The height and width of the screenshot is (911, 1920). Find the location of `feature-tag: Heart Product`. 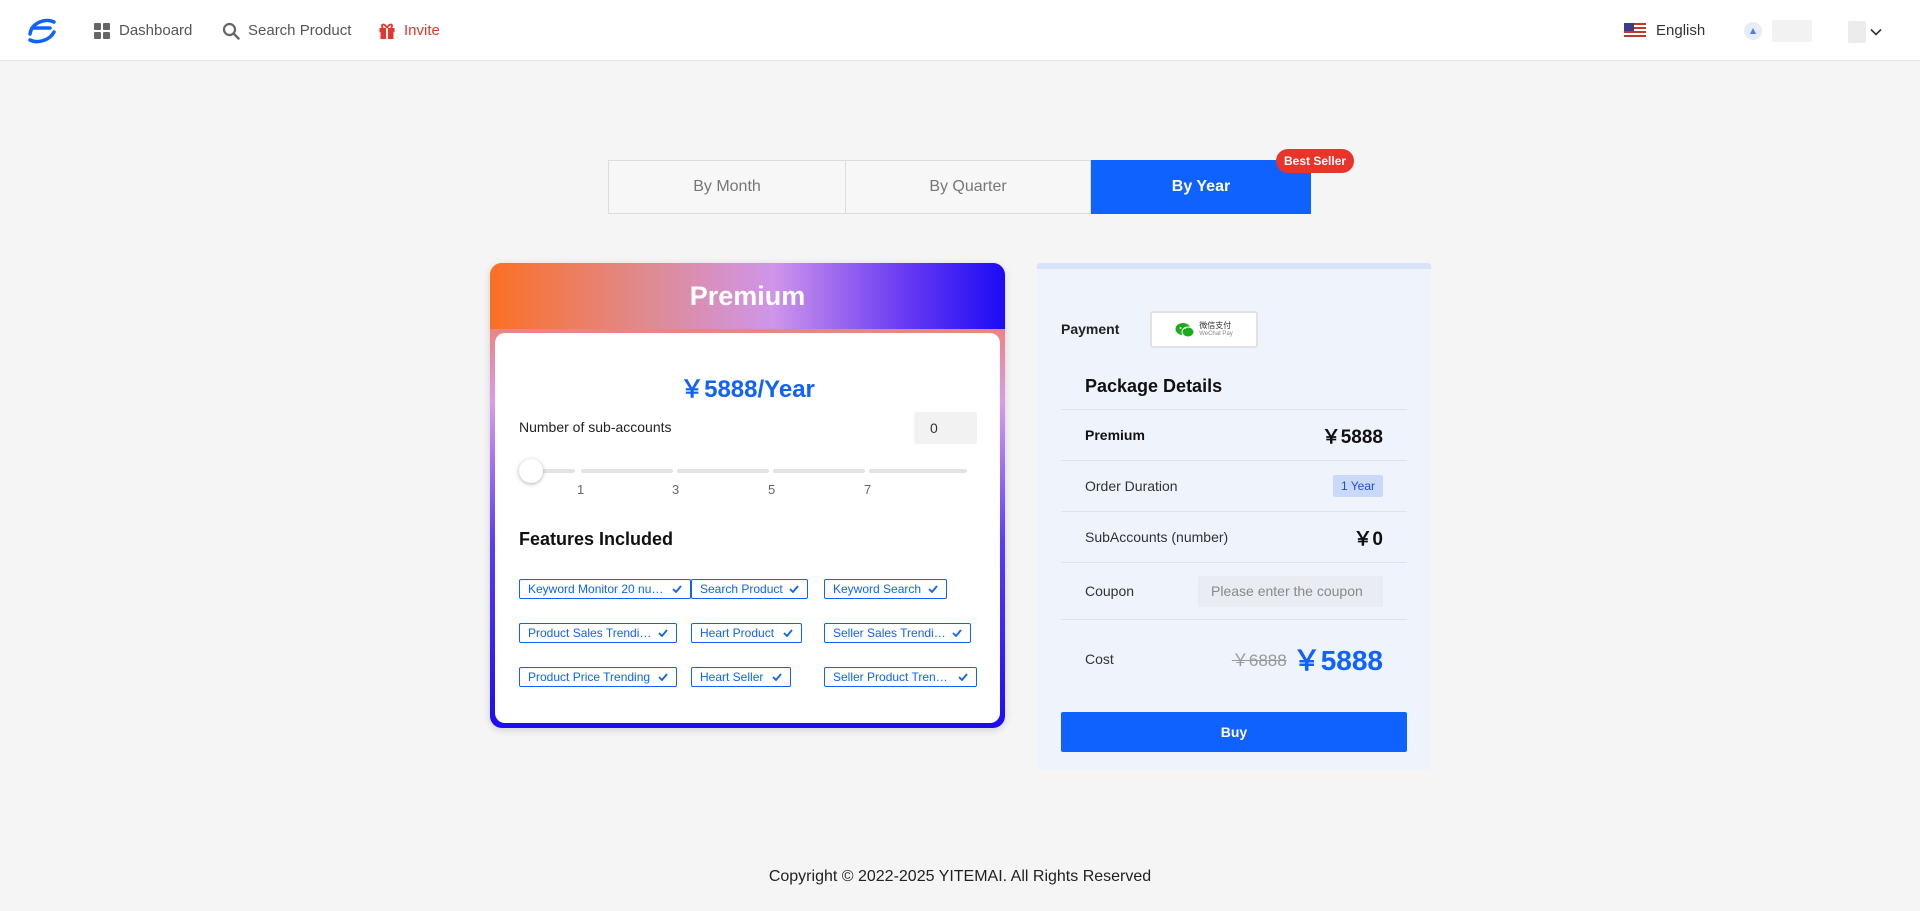

feature-tag: Heart Product is located at coordinates (746, 633).